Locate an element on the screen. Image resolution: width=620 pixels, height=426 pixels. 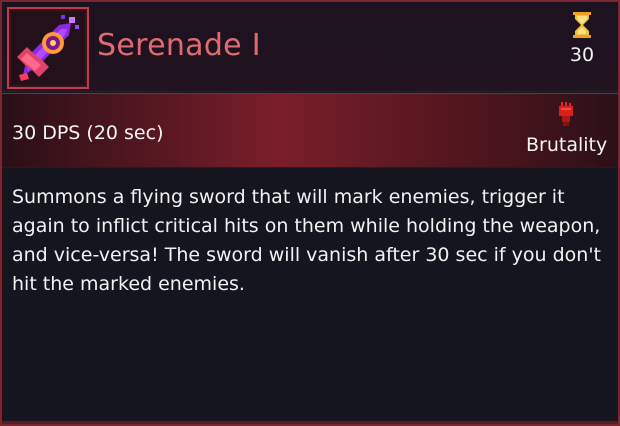
dps-value: 30 DPS (20 sec) is located at coordinates (88, 133).